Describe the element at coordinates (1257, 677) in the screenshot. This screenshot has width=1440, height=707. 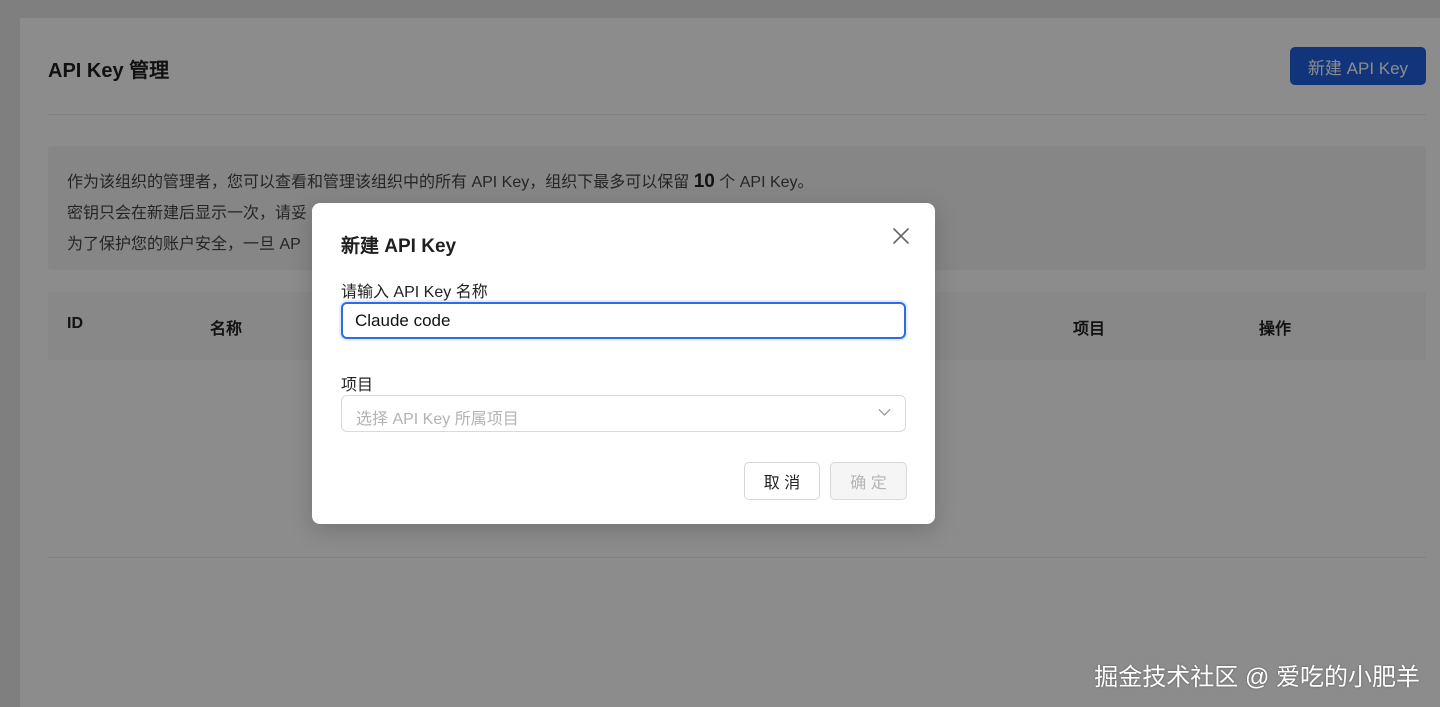
I see `watermark: 掘金技术社区 @ 爱吃的小肥羊` at that location.